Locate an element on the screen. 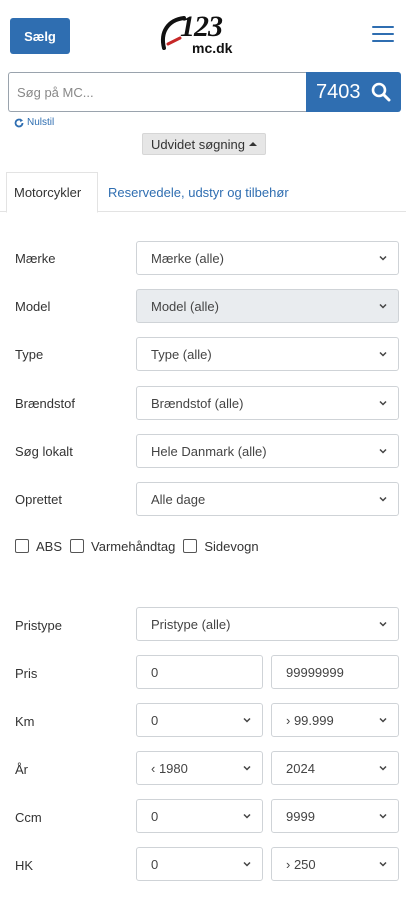  ccm-to-value: 9999 is located at coordinates (300, 816).